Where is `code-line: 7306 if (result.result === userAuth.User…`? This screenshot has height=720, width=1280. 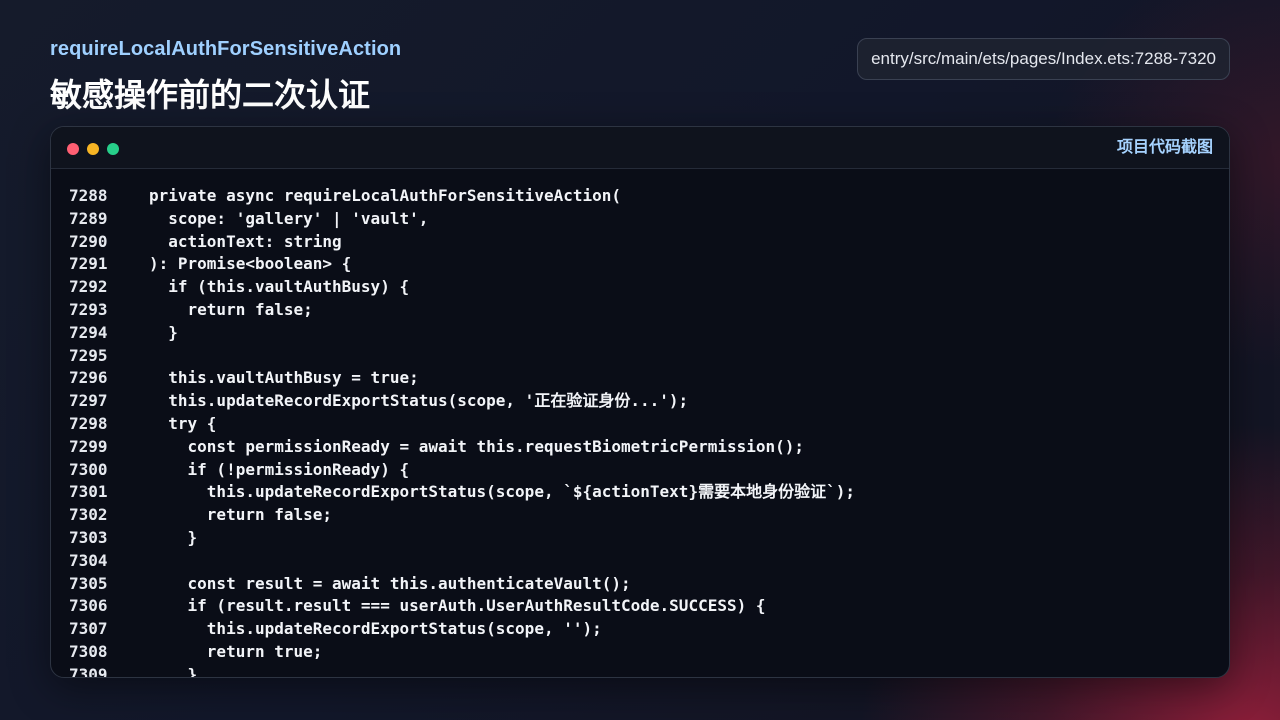 code-line: 7306 if (result.result === userAuth.User… is located at coordinates (640, 606).